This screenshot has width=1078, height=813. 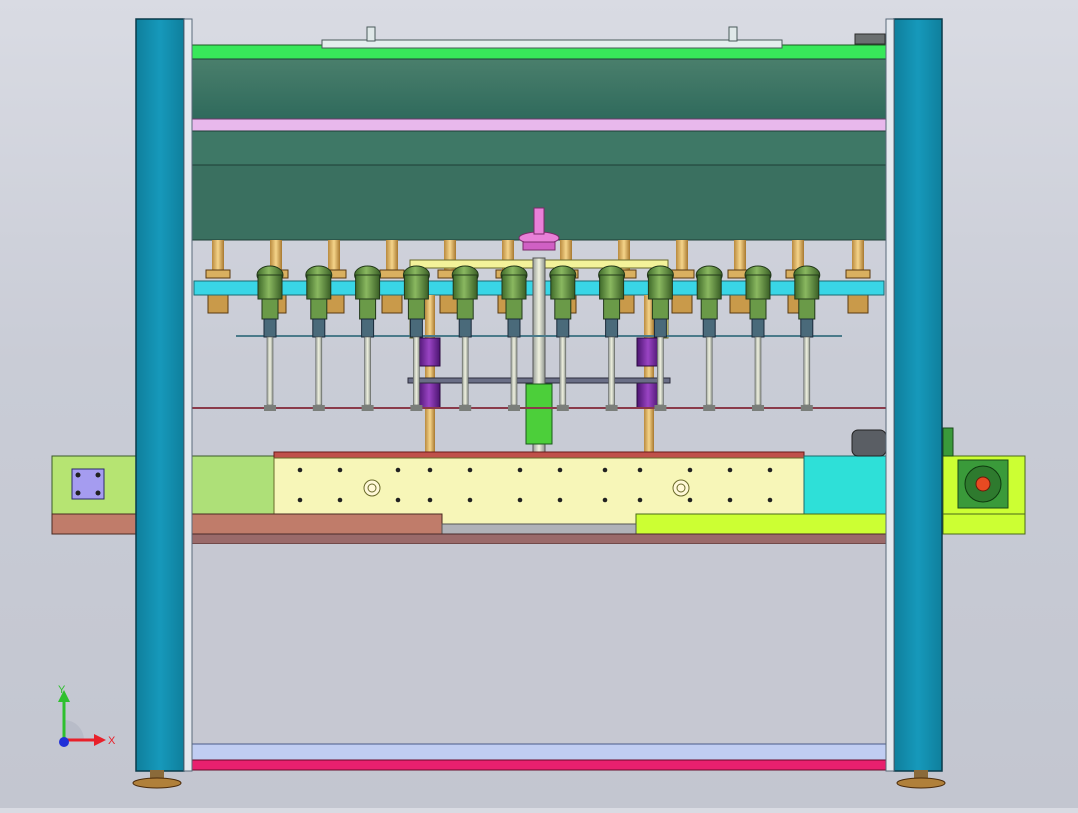 What do you see at coordinates (164, 395) in the screenshot?
I see `left-column` at bounding box center [164, 395].